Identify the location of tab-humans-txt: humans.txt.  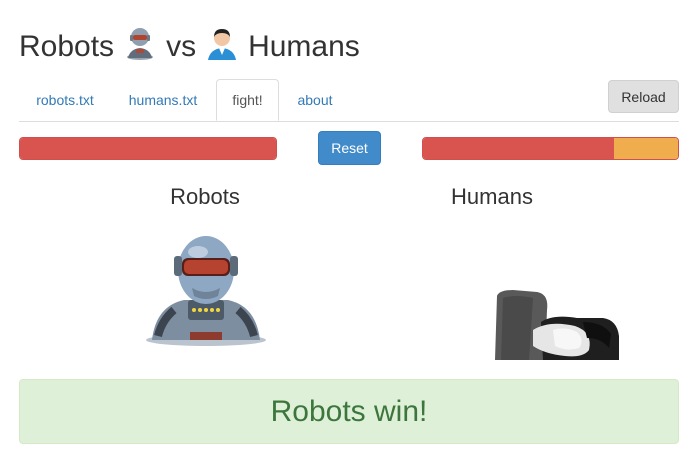
(163, 99).